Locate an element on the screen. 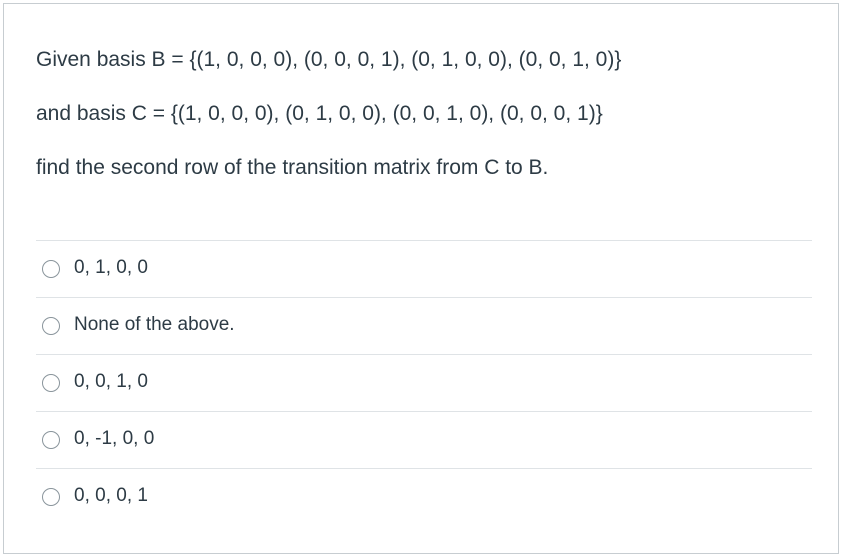  answer-label: None of the above. is located at coordinates (154, 324).